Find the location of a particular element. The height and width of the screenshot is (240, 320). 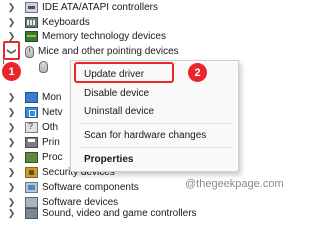

step-badge-2: 2 is located at coordinates (197, 72).